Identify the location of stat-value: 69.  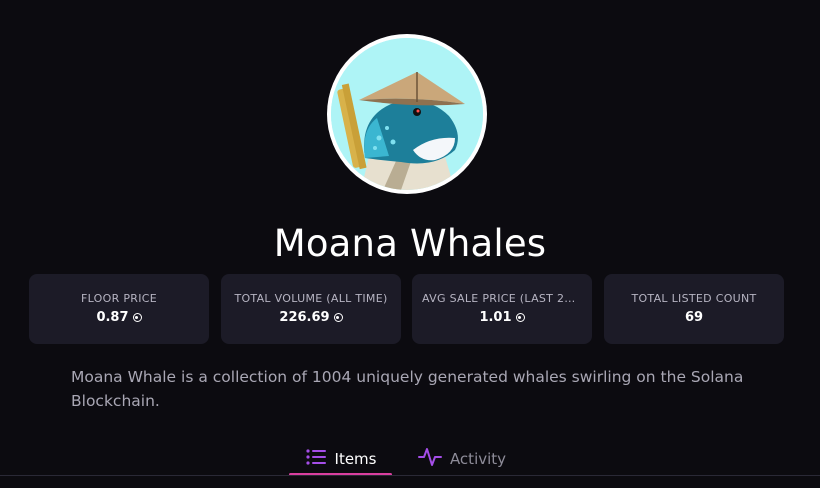
(694, 317).